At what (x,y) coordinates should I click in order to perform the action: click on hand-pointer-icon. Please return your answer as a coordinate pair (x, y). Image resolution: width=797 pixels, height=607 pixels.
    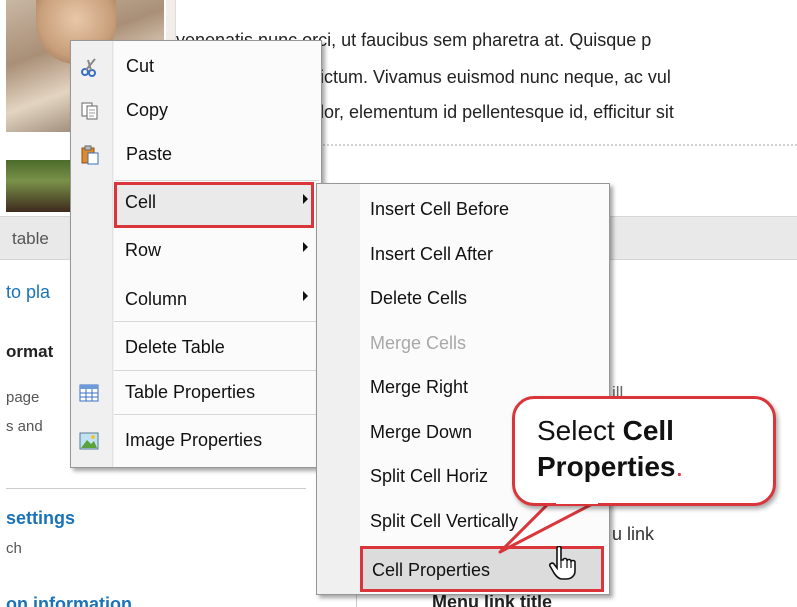
    Looking at the image, I should click on (563, 566).